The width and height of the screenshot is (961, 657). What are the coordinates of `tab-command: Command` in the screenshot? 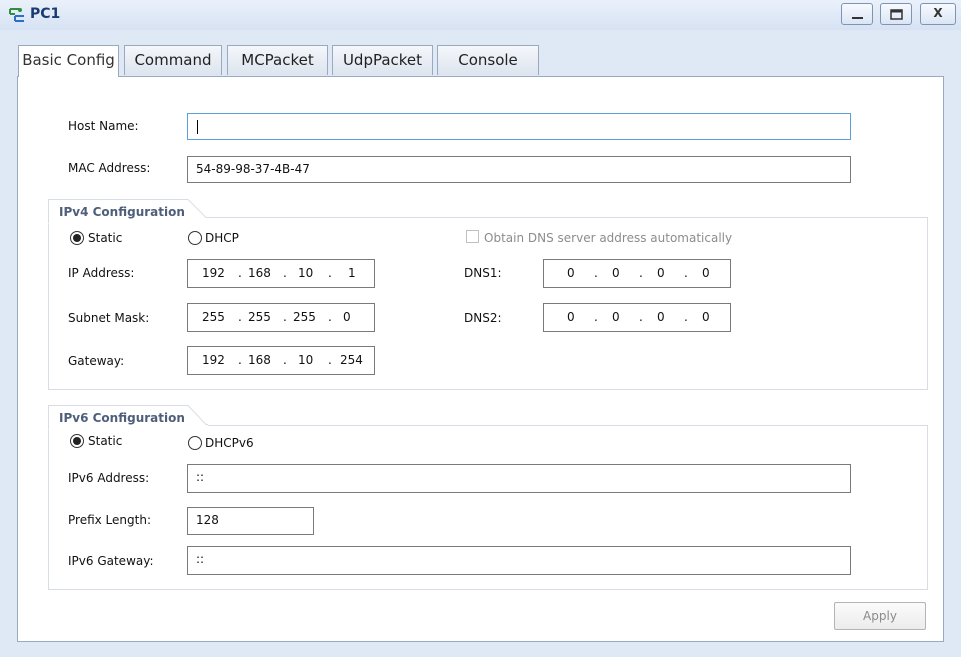 It's located at (173, 60).